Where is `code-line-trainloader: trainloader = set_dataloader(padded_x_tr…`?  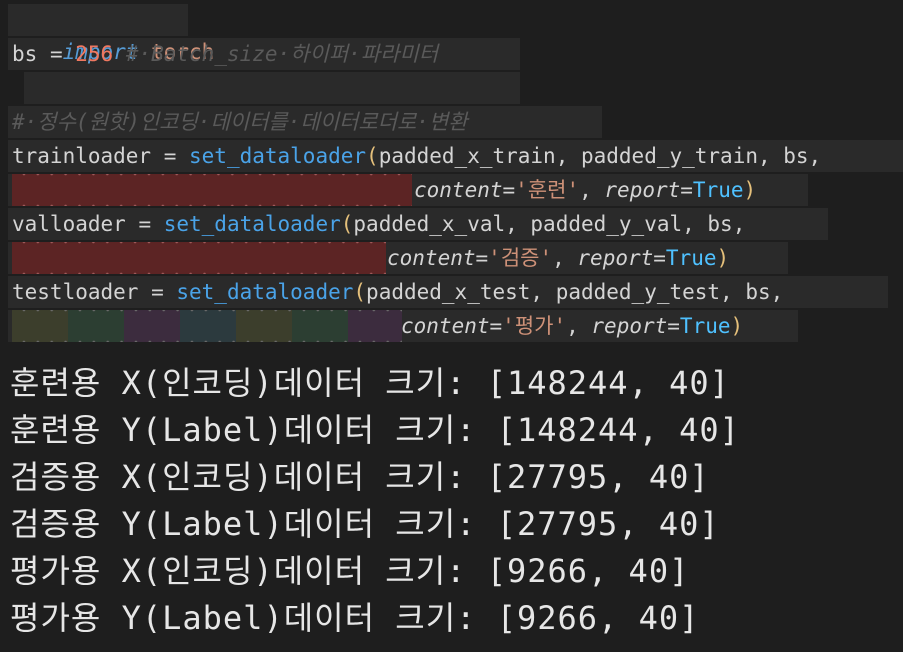
code-line-trainloader: trainloader = set_dataloader(padded_x_tr… is located at coordinates (416, 156).